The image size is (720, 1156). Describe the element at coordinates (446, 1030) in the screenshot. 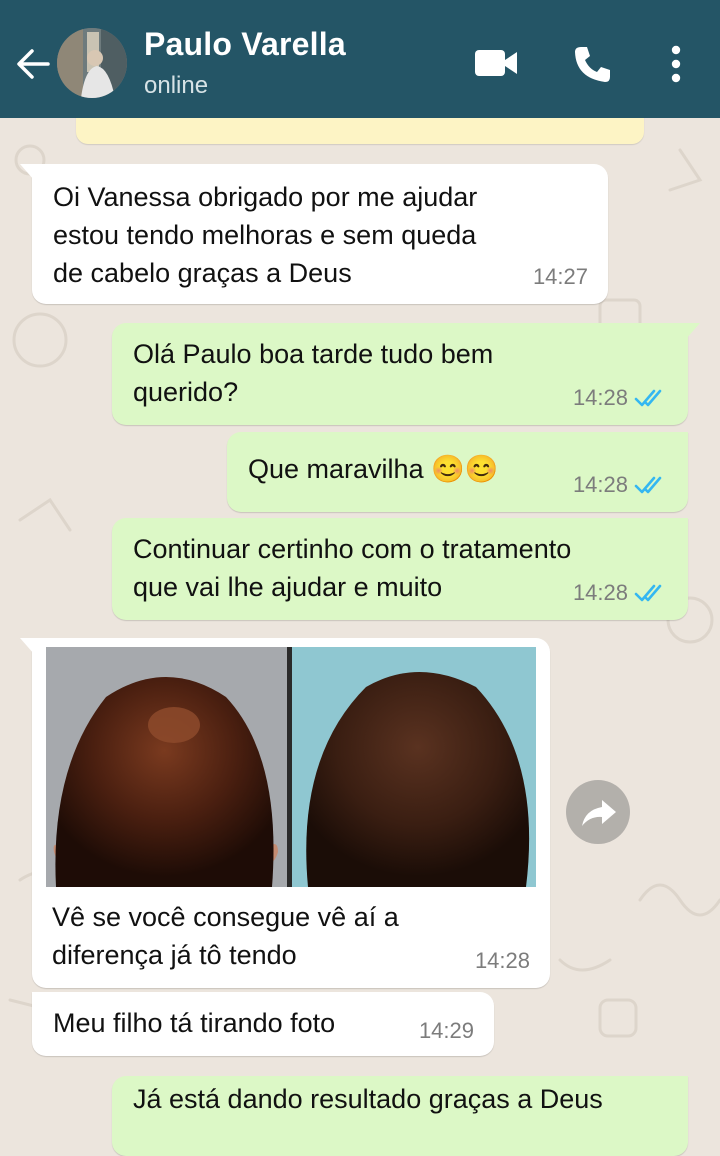

I see `message-time: 14:29` at that location.